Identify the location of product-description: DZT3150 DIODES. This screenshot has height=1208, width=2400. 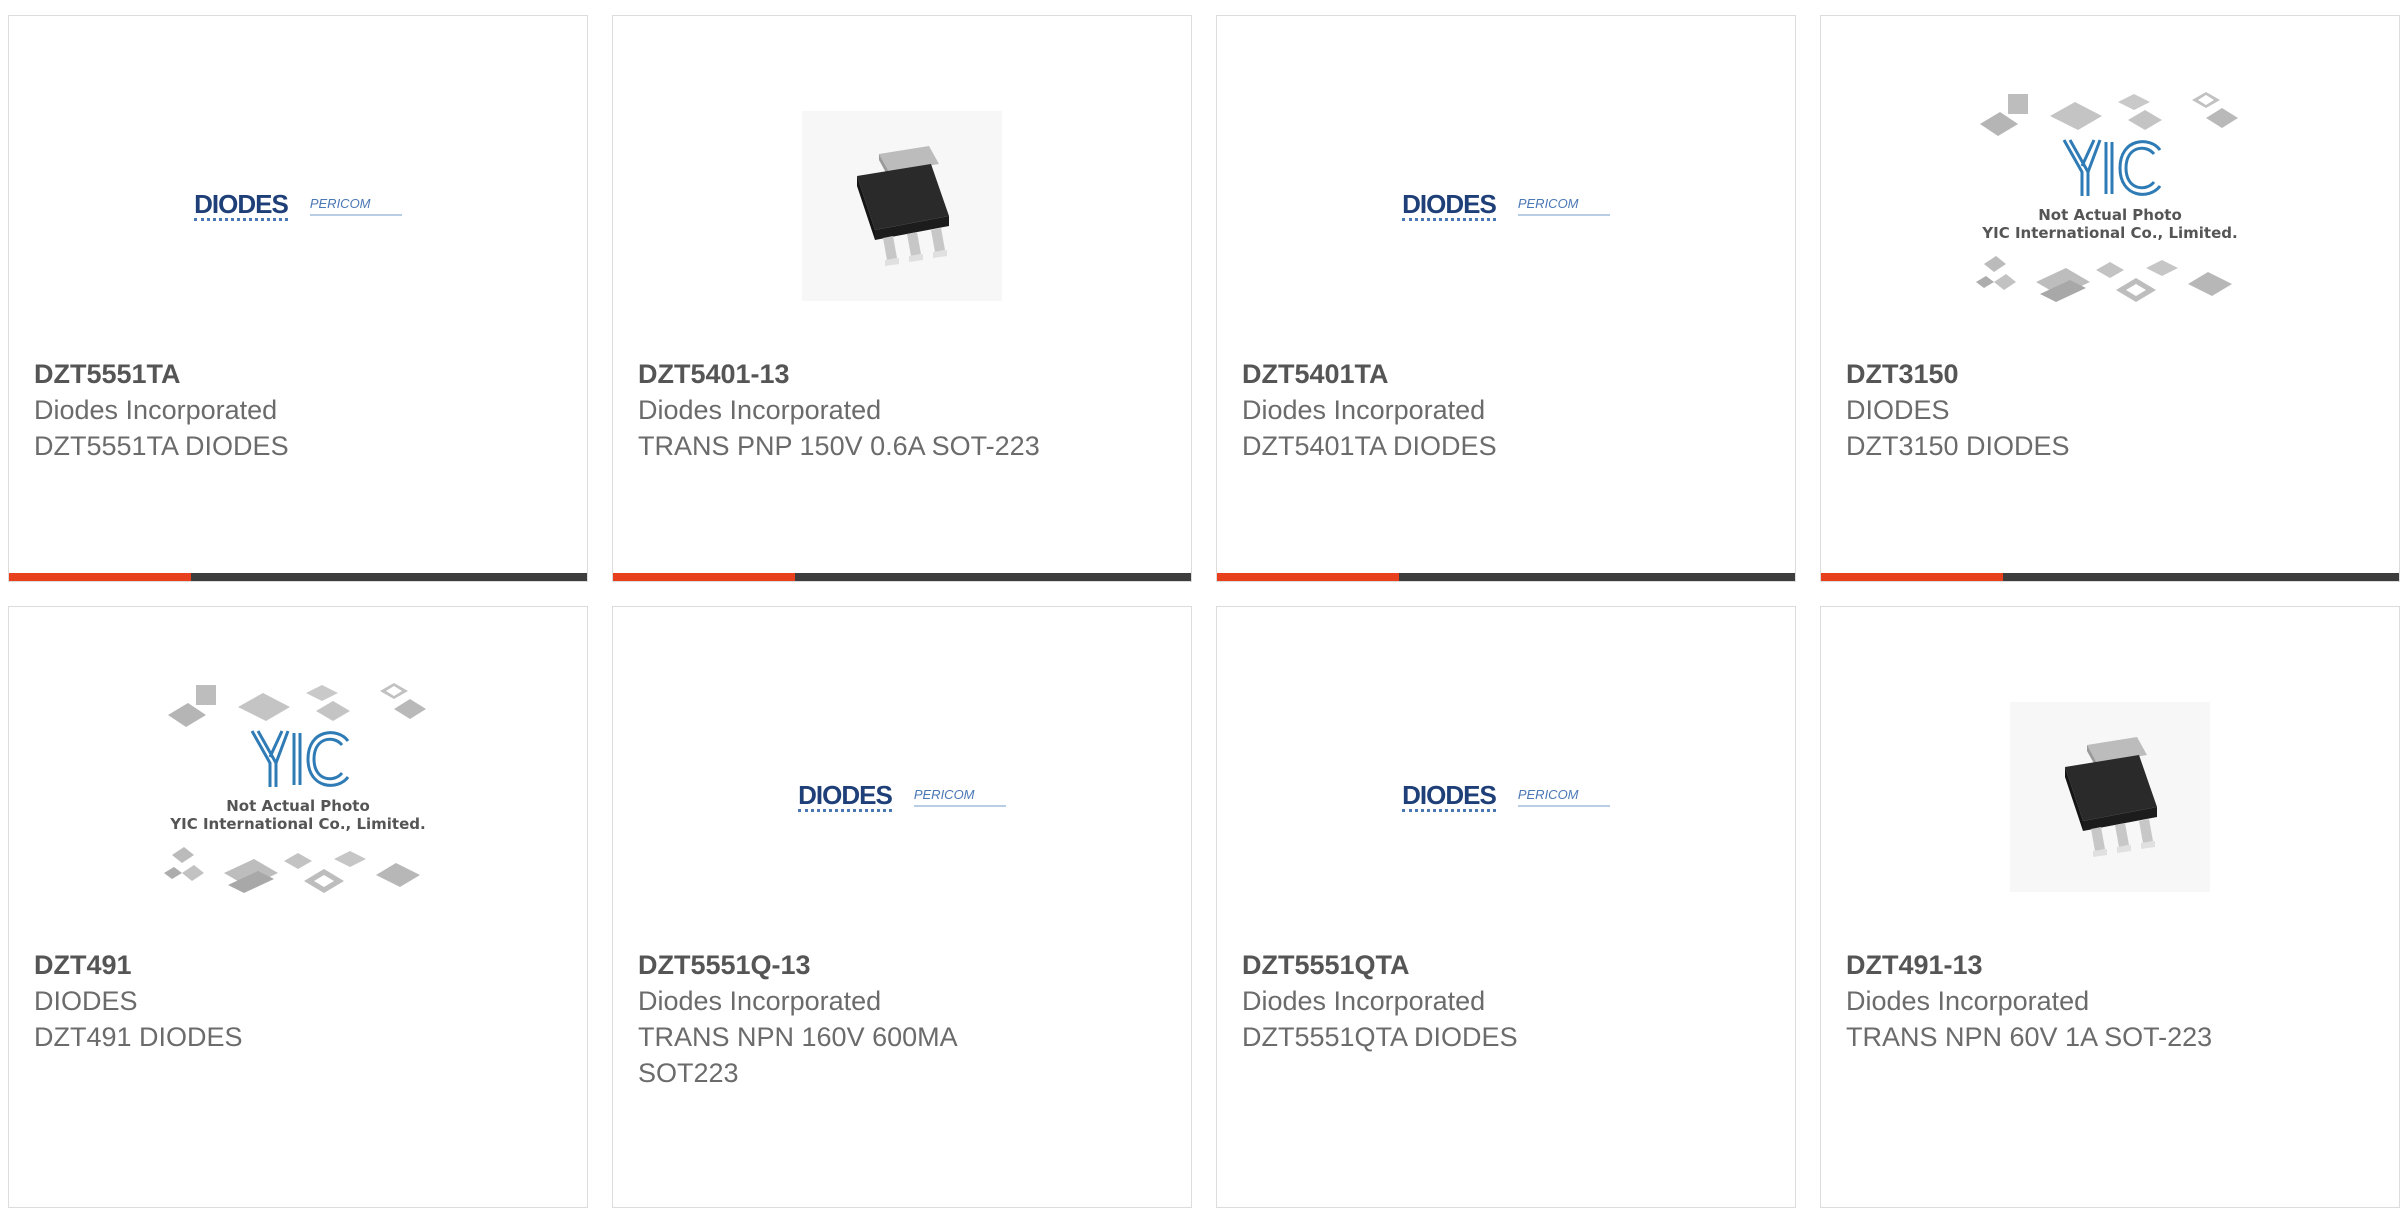
(1958, 446).